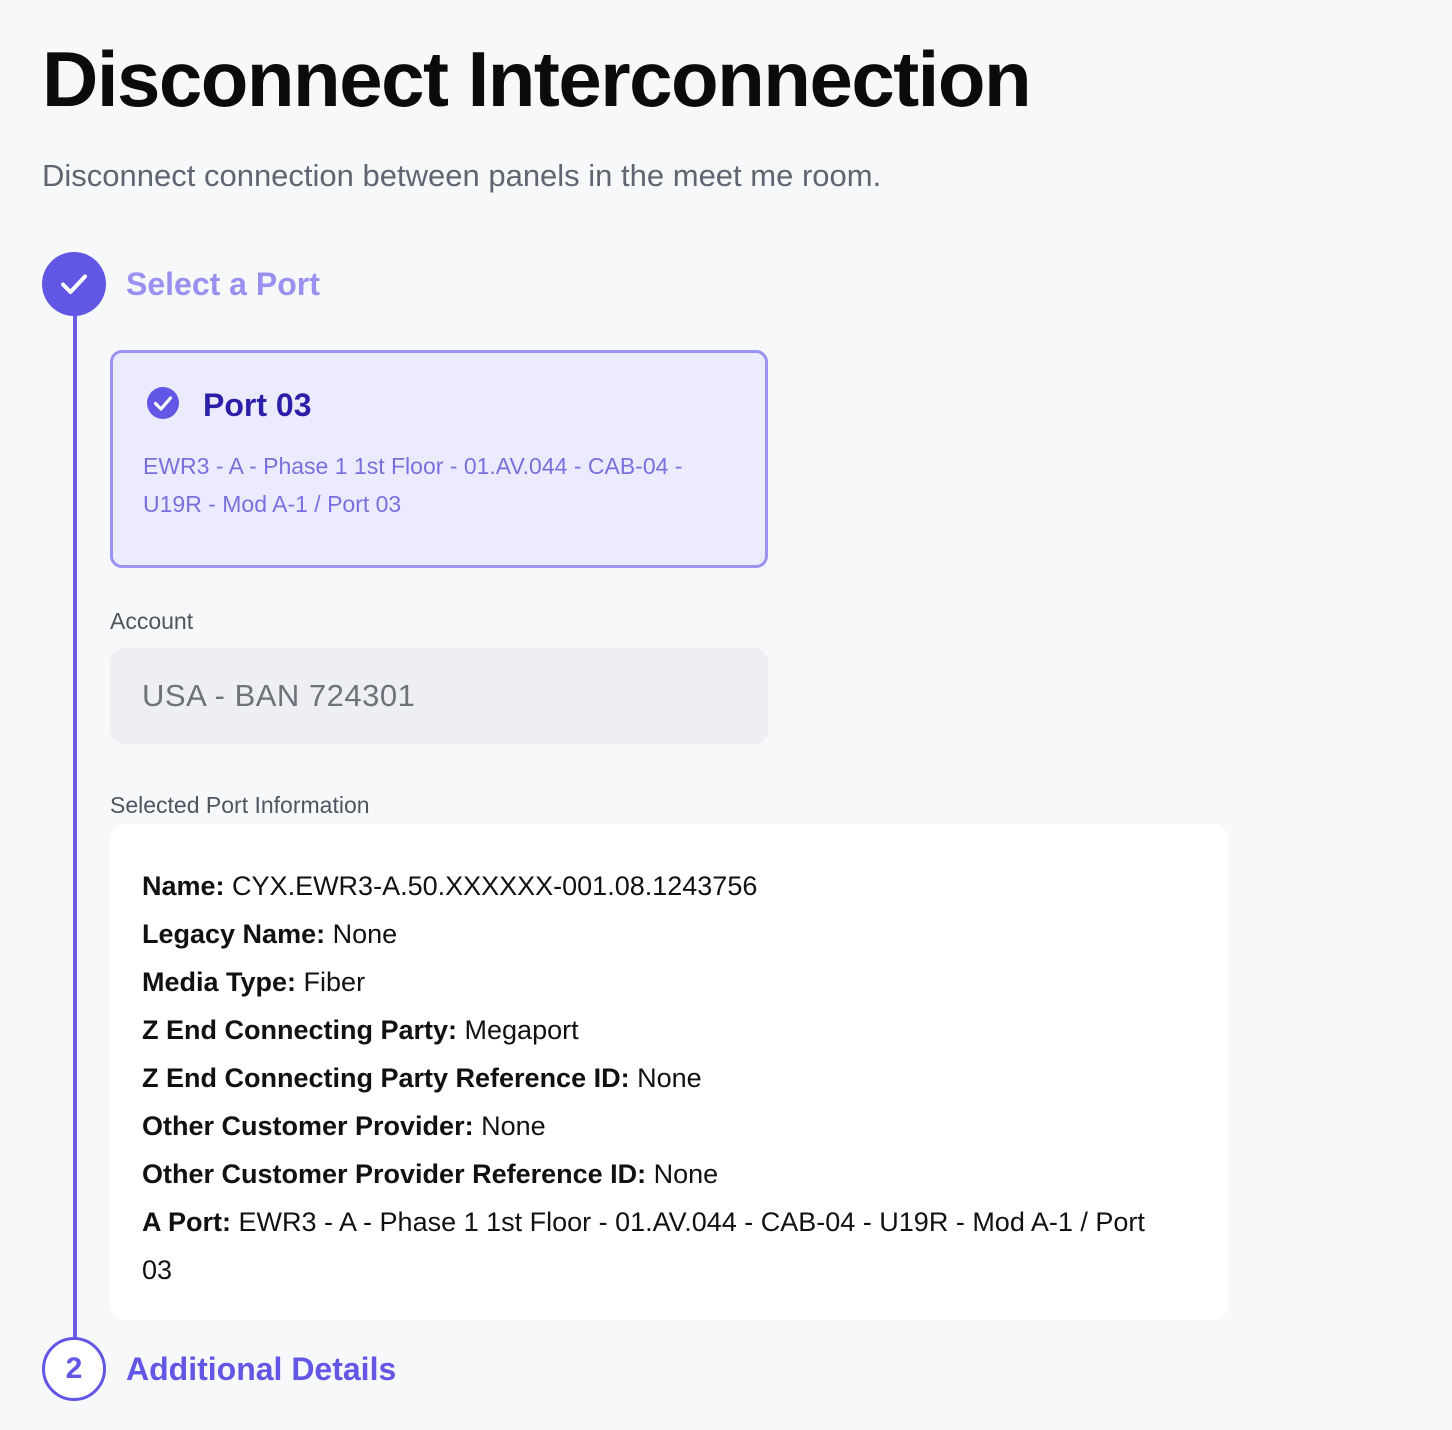  I want to click on info-value: CYX.EWR3-A.50.XXXXXX-001.08.1243756, so click(495, 886).